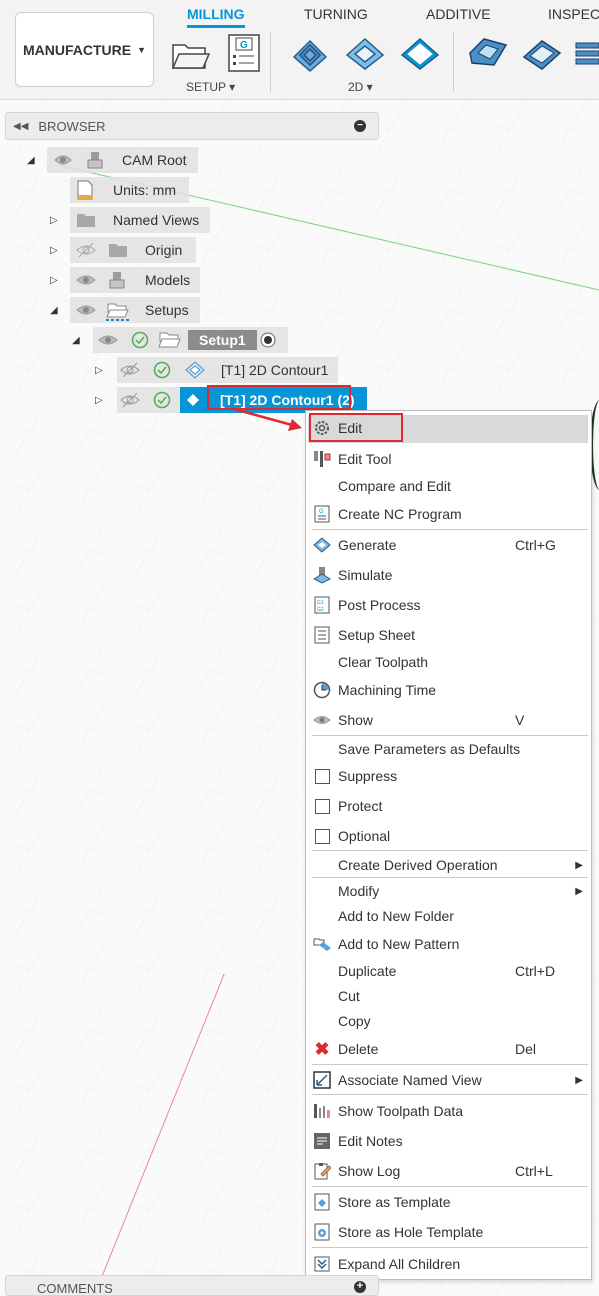 Image resolution: width=599 pixels, height=1296 pixels. What do you see at coordinates (449, 514) in the screenshot?
I see `menu-item-create-nc-program: G Create NC Program` at bounding box center [449, 514].